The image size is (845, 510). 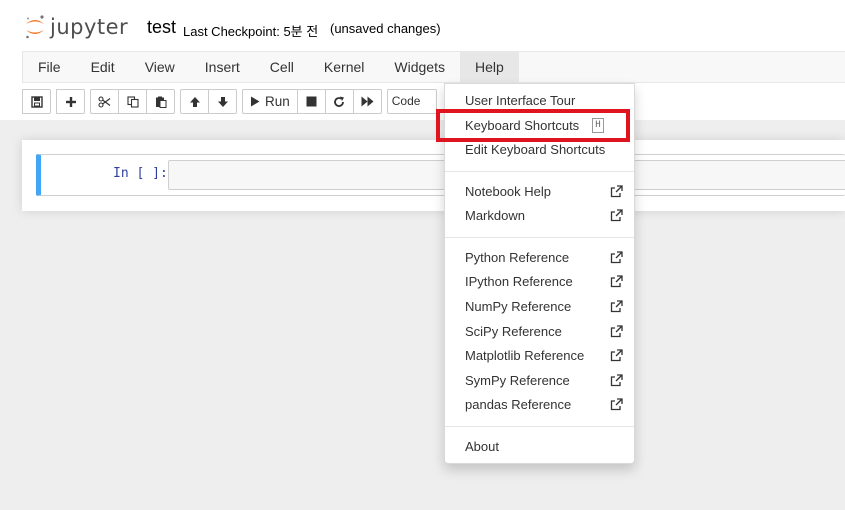 I want to click on save-icon, so click(x=36, y=101).